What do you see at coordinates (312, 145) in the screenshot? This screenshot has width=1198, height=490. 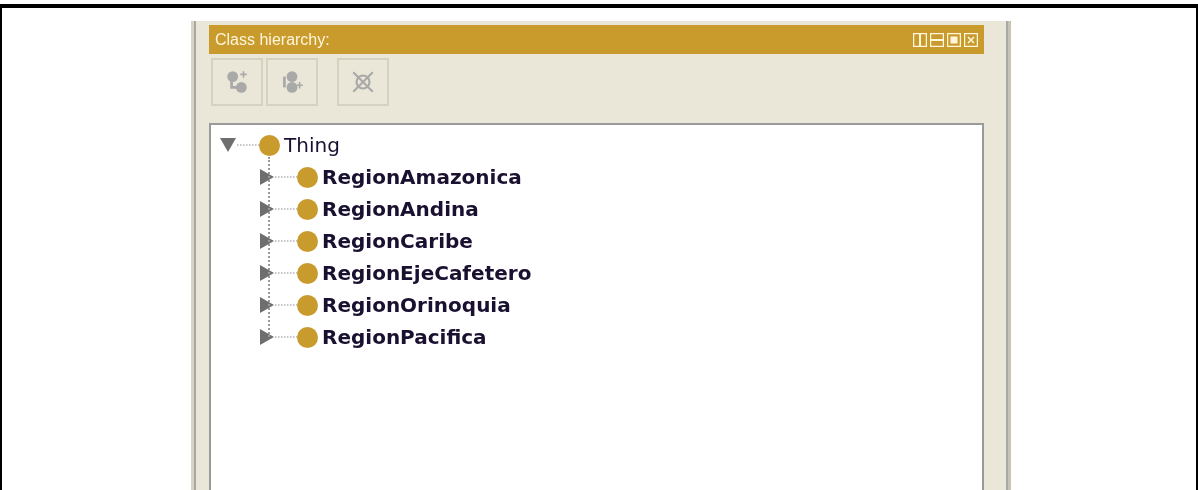 I see `class-label: Thing` at bounding box center [312, 145].